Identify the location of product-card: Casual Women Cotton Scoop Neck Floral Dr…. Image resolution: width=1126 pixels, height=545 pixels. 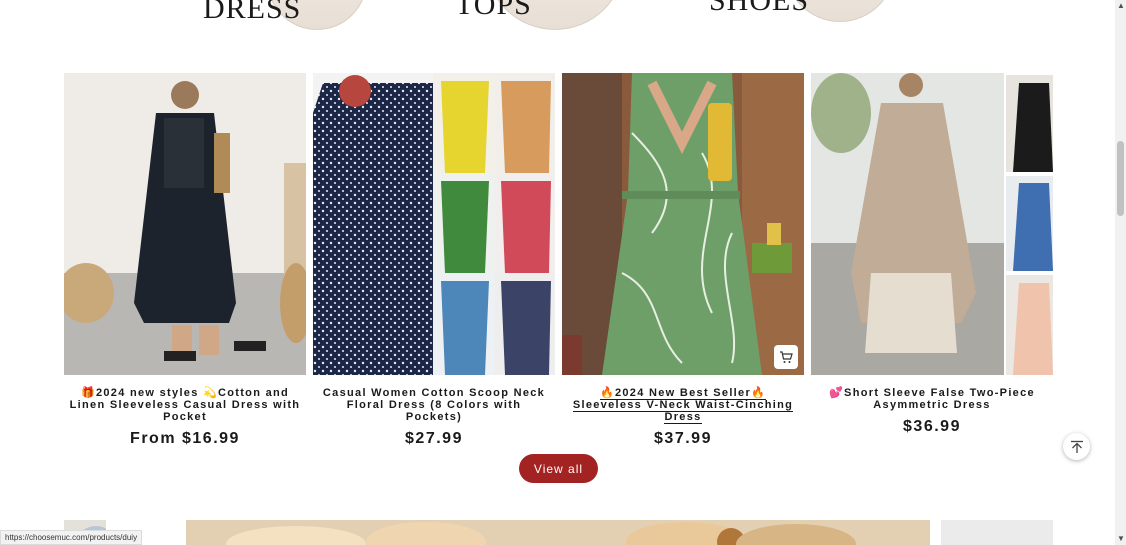
(434, 260).